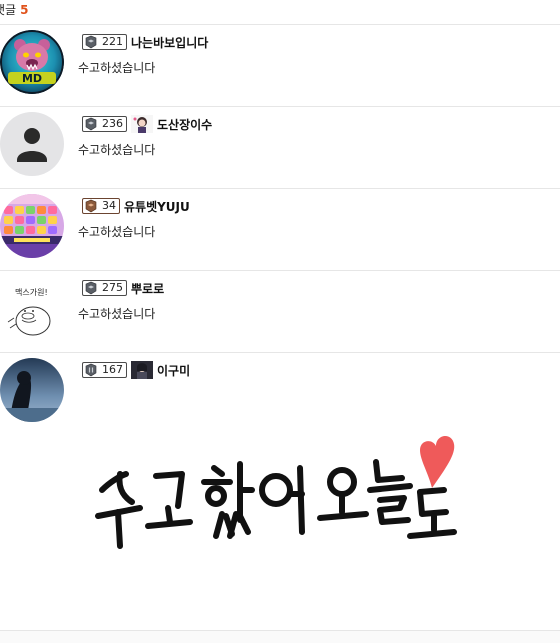 This screenshot has width=560, height=643. Describe the element at coordinates (157, 206) in the screenshot. I see `nickname: 유튜벳YUJU` at that location.